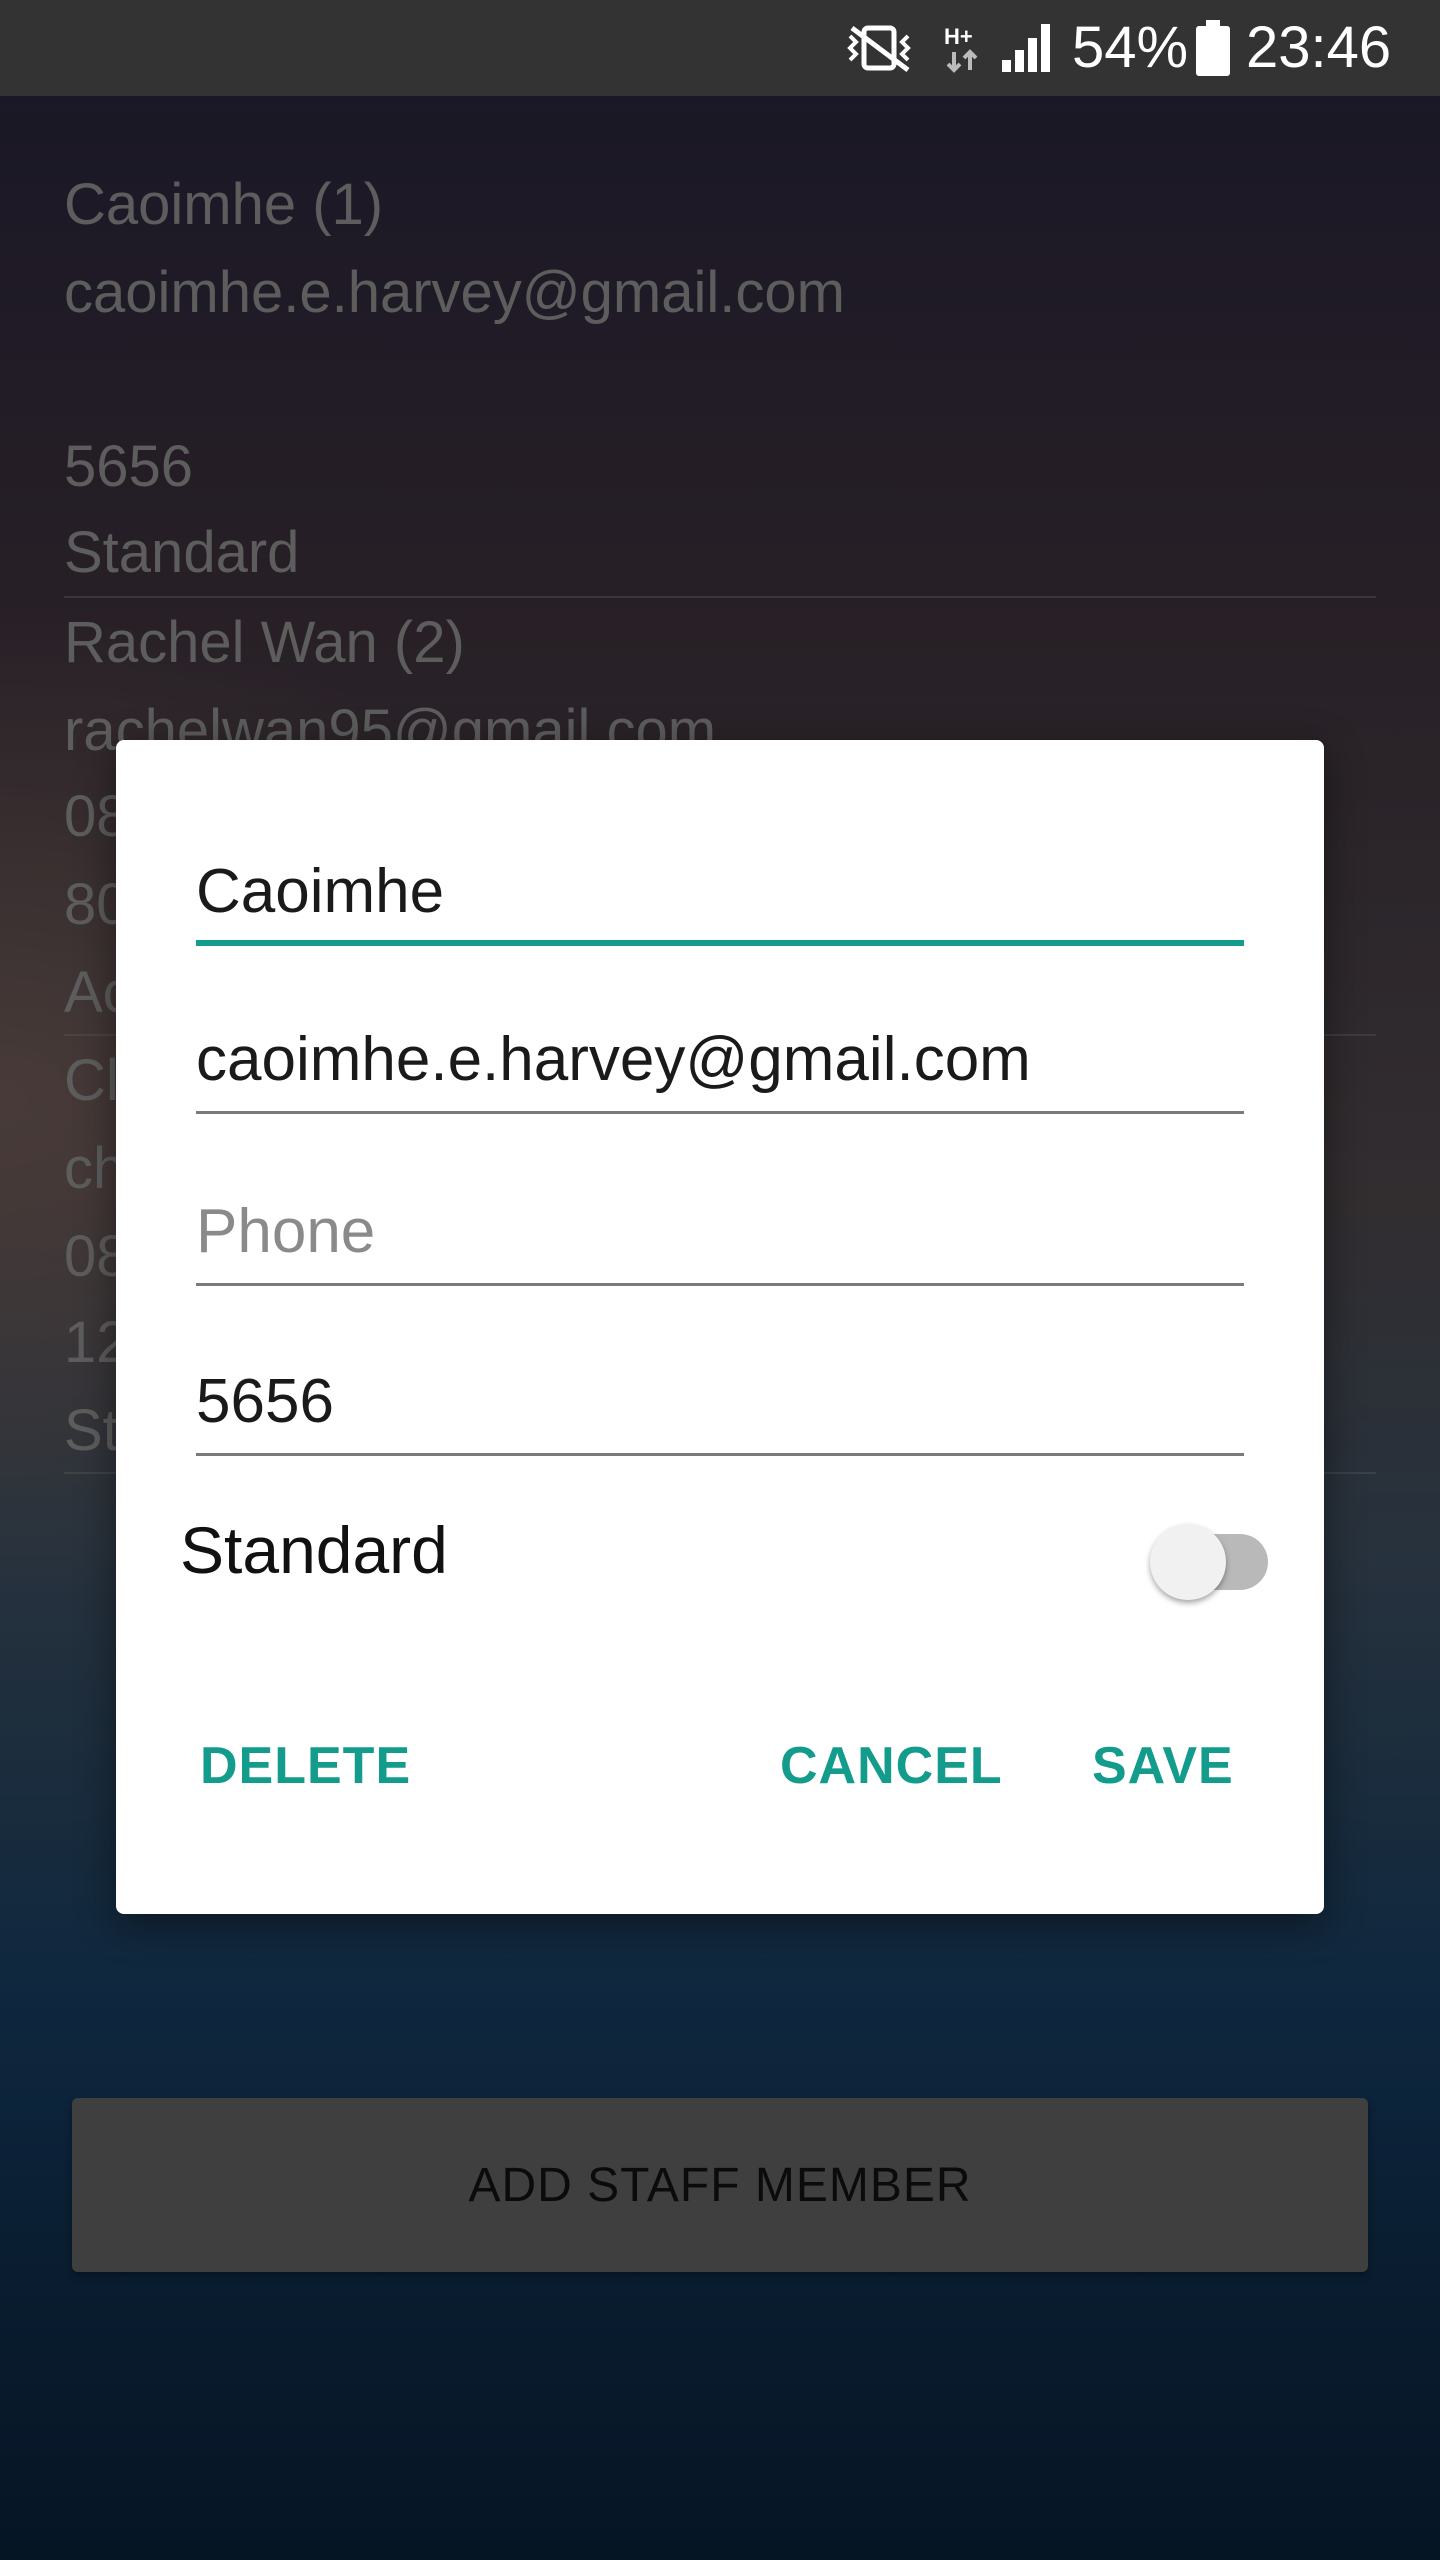 This screenshot has width=1440, height=2560. I want to click on vibrate-mute-icon, so click(879, 50).